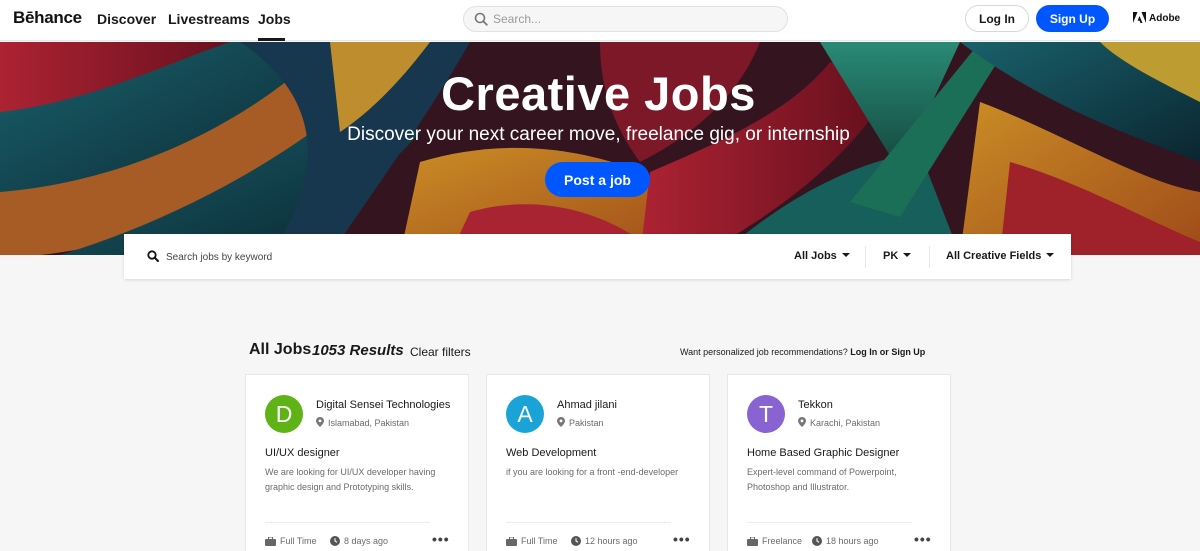  I want to click on location-text: Pakistan, so click(586, 423).